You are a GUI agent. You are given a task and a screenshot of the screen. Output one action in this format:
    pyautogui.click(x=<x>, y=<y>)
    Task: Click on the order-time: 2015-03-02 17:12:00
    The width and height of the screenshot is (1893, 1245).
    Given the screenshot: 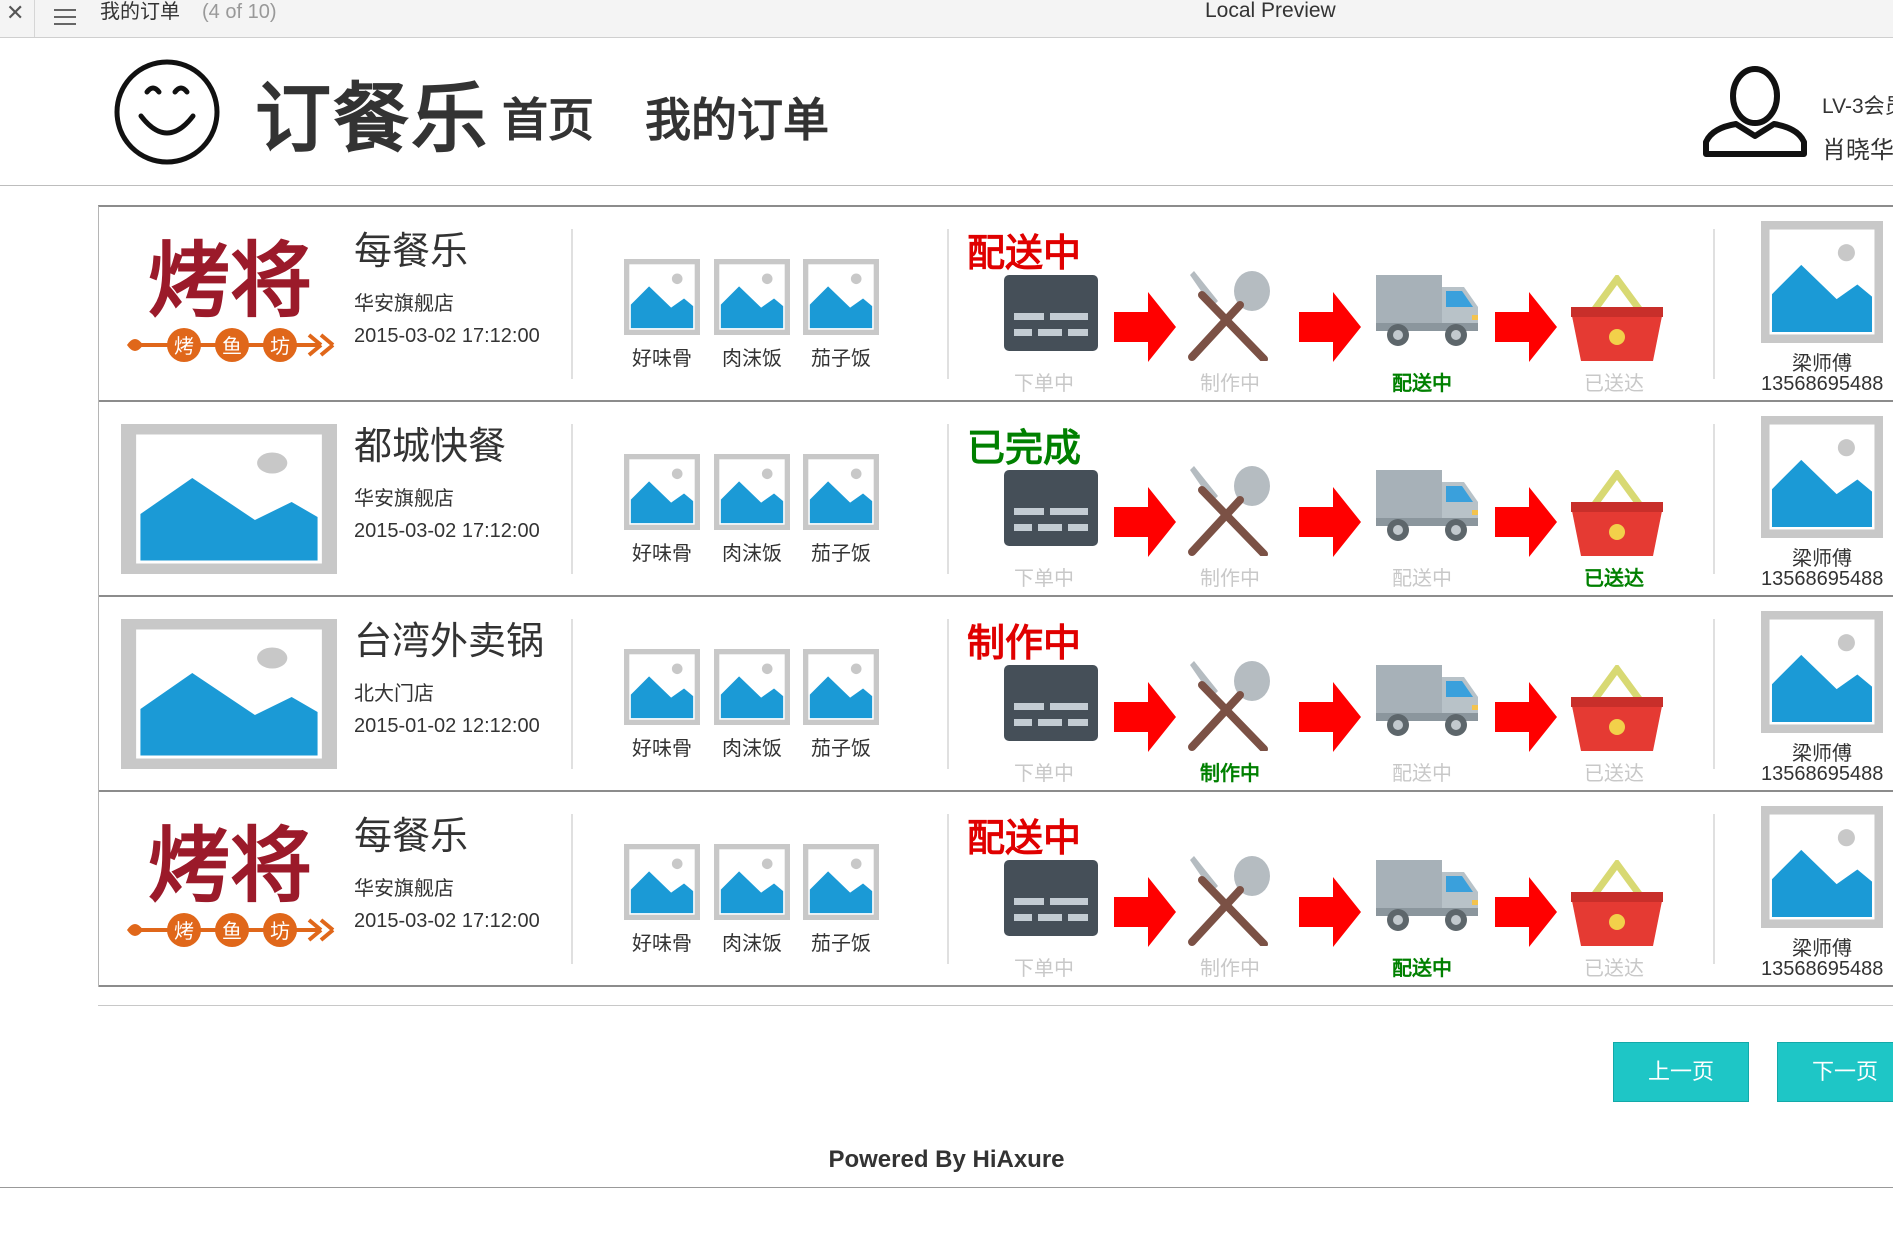 What is the action you would take?
    pyautogui.click(x=447, y=531)
    